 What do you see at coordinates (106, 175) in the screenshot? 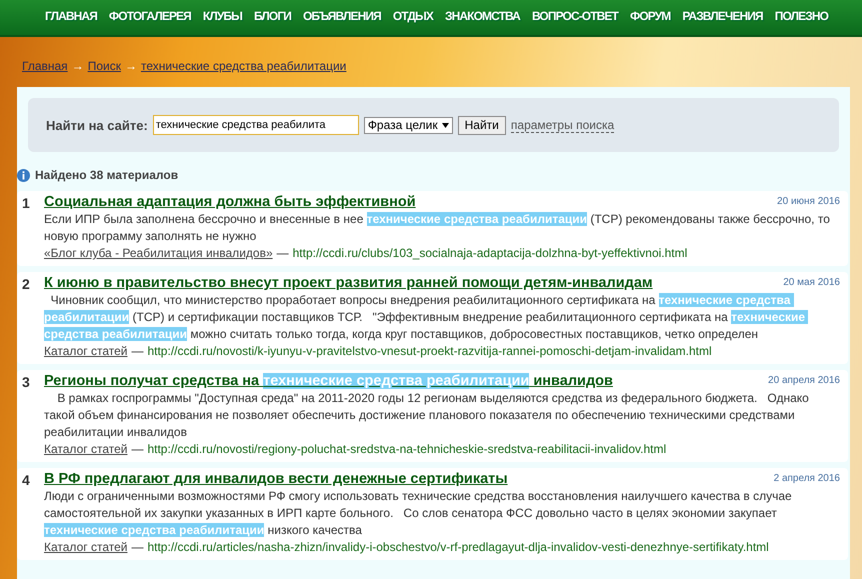
I see `results-count: Найдено 38 материалов` at bounding box center [106, 175].